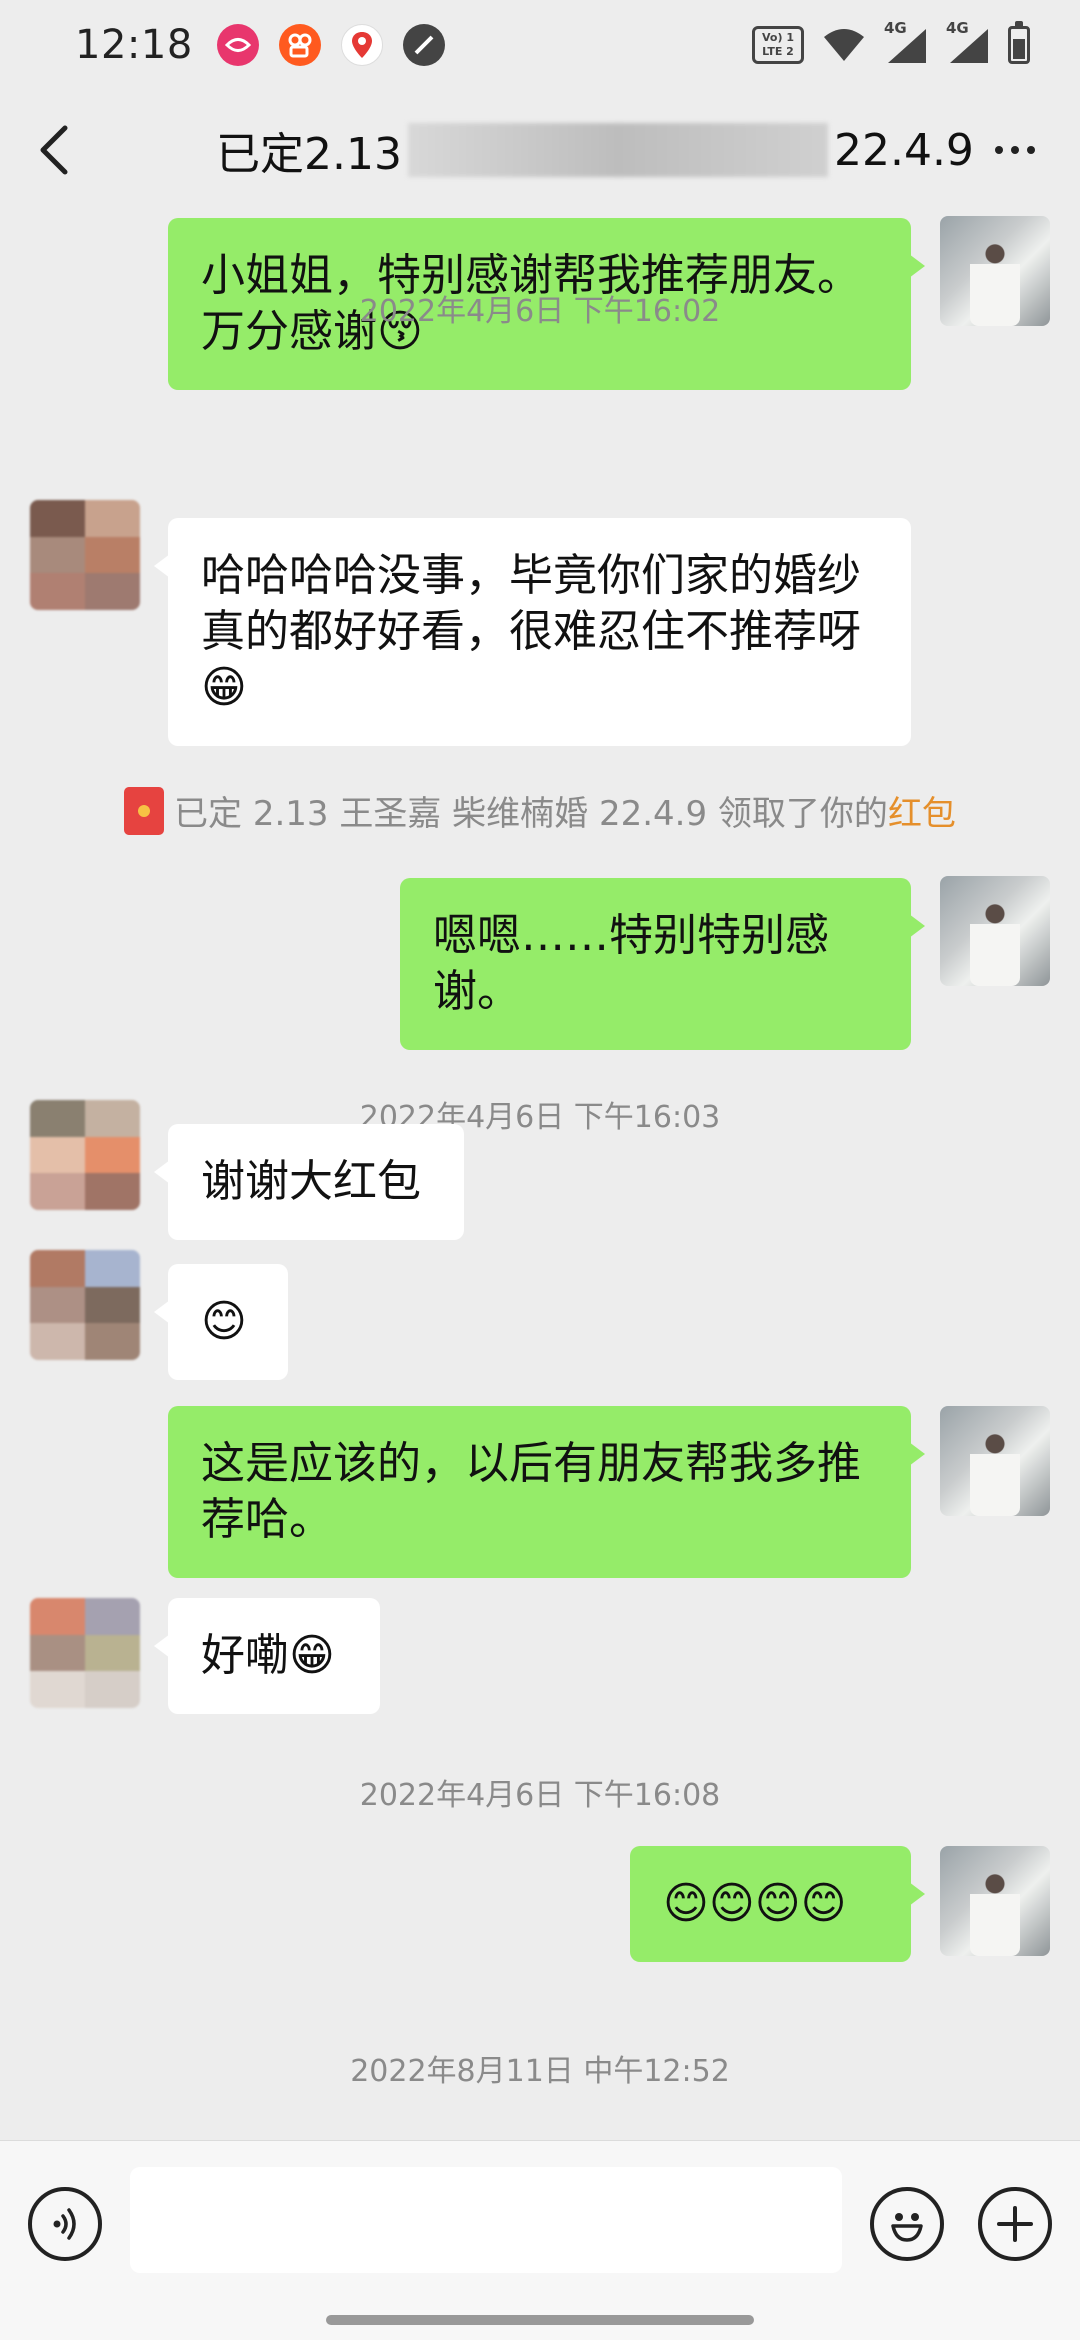  I want to click on more-options-button, so click(1015, 150).